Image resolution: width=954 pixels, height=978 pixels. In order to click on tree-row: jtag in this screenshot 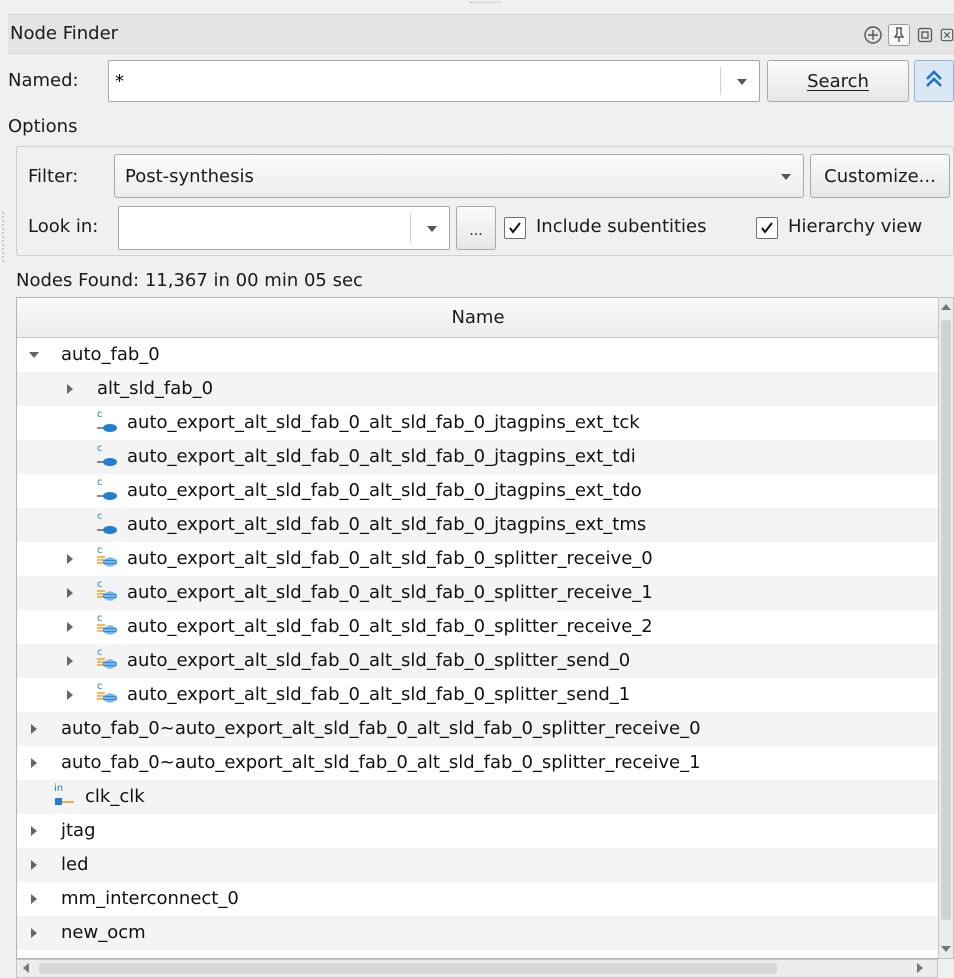, I will do `click(477, 831)`.